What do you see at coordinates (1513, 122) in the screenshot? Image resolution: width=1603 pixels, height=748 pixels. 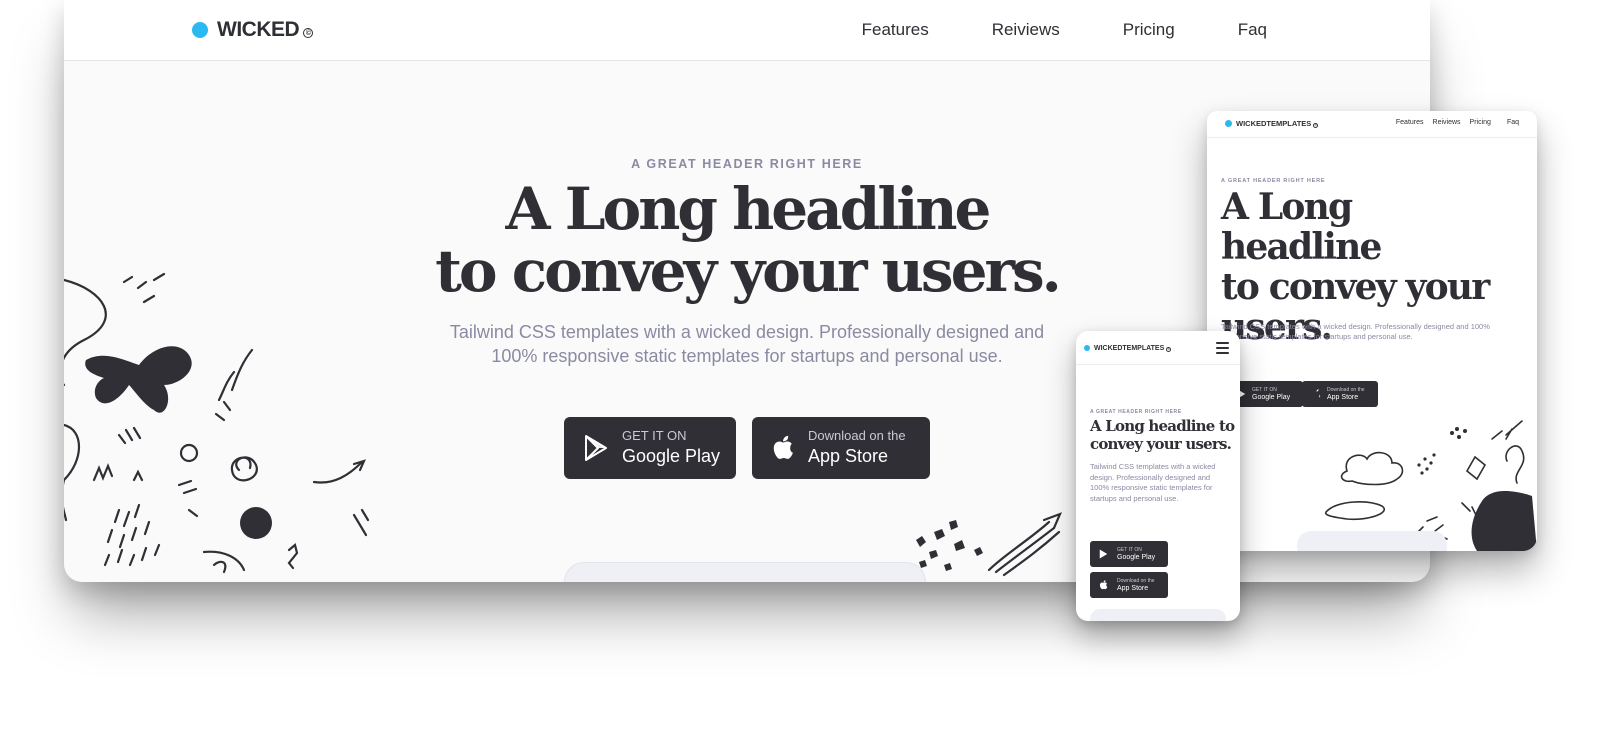 I see `tablet-nav-faq: Faq` at bounding box center [1513, 122].